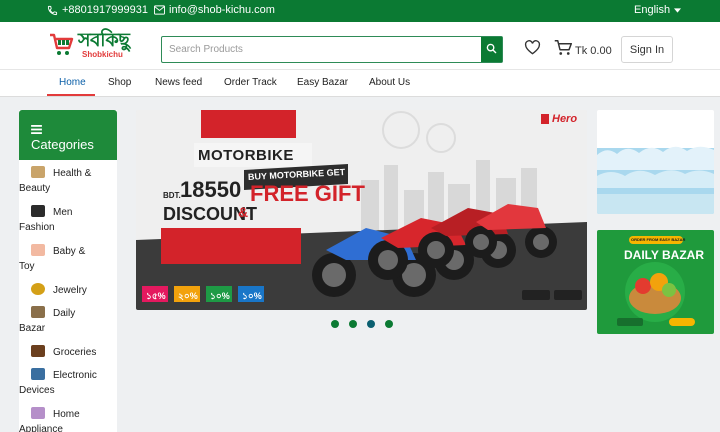 The image size is (720, 432). What do you see at coordinates (250, 82) in the screenshot?
I see `nav-item-order-track: Order Track` at bounding box center [250, 82].